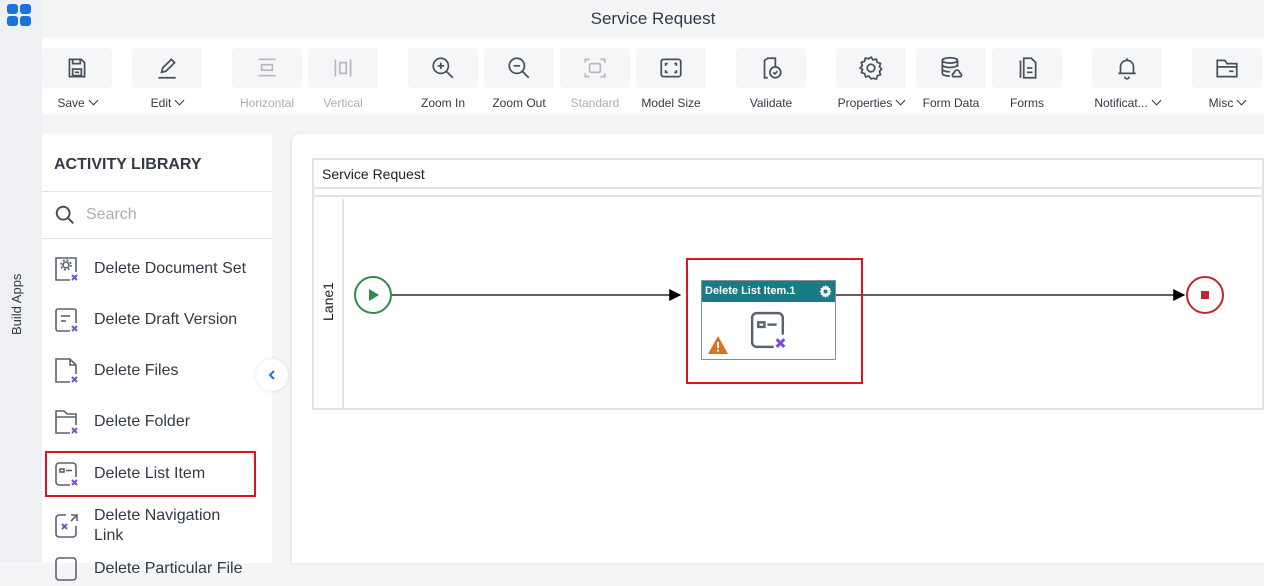 This screenshot has width=1264, height=586. I want to click on validate-button: Validate, so click(771, 79).